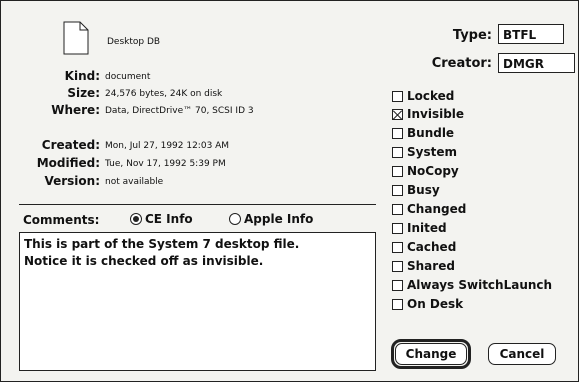 The image size is (579, 382). I want to click on flag-label: Cached, so click(432, 247).